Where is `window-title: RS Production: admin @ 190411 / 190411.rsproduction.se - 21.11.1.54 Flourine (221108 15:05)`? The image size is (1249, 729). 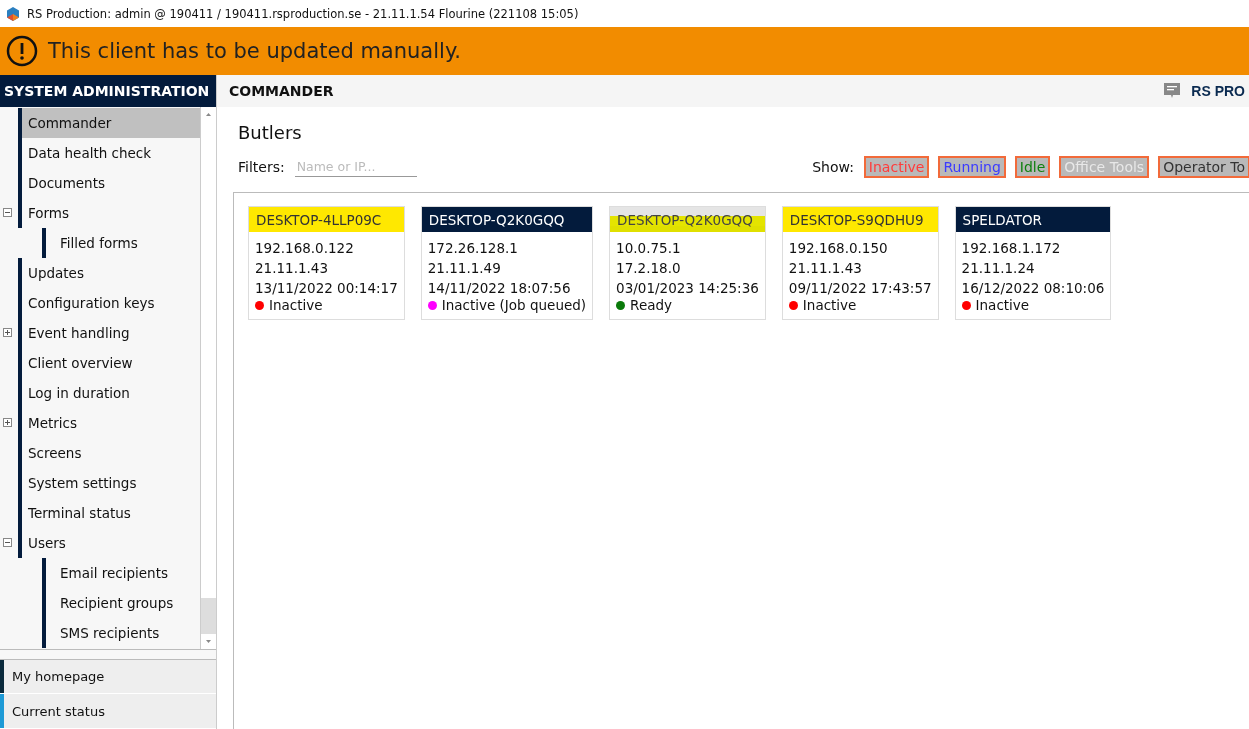
window-title: RS Production: admin @ 190411 / 190411.rsproduction.se - 21.11.1.54 Flourine (221108 15:05) is located at coordinates (303, 13).